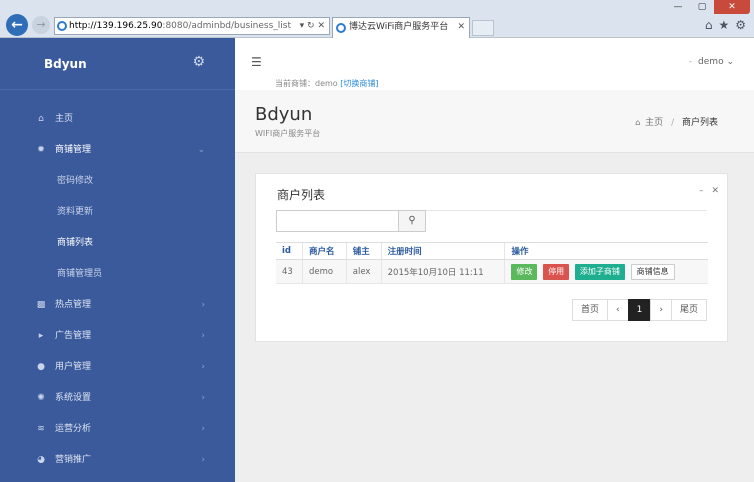 The width and height of the screenshot is (754, 482). What do you see at coordinates (41, 150) in the screenshot?
I see `cog-icon: ✹` at bounding box center [41, 150].